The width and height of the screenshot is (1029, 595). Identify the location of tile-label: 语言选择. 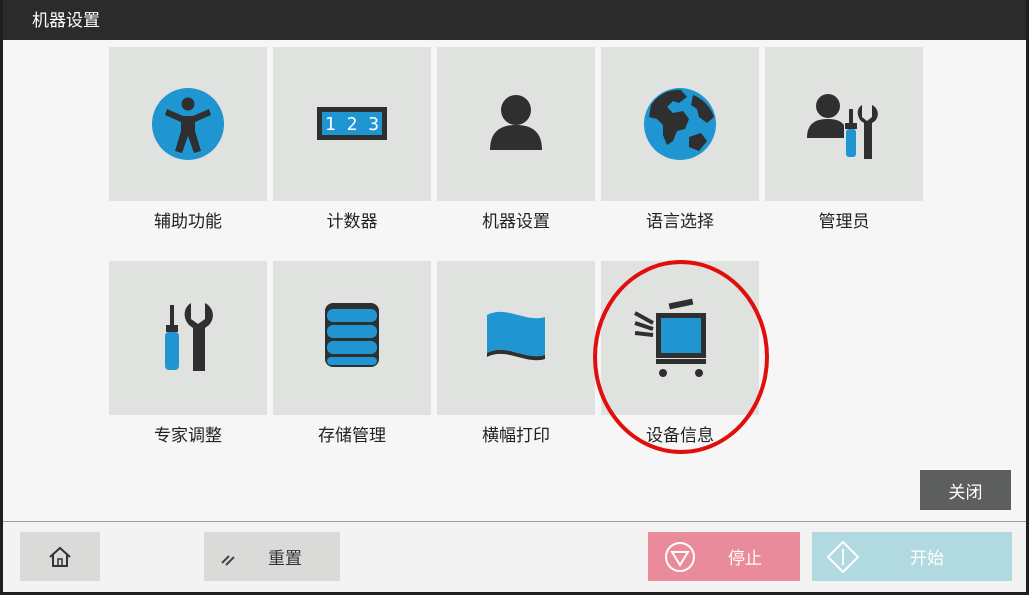
(680, 222).